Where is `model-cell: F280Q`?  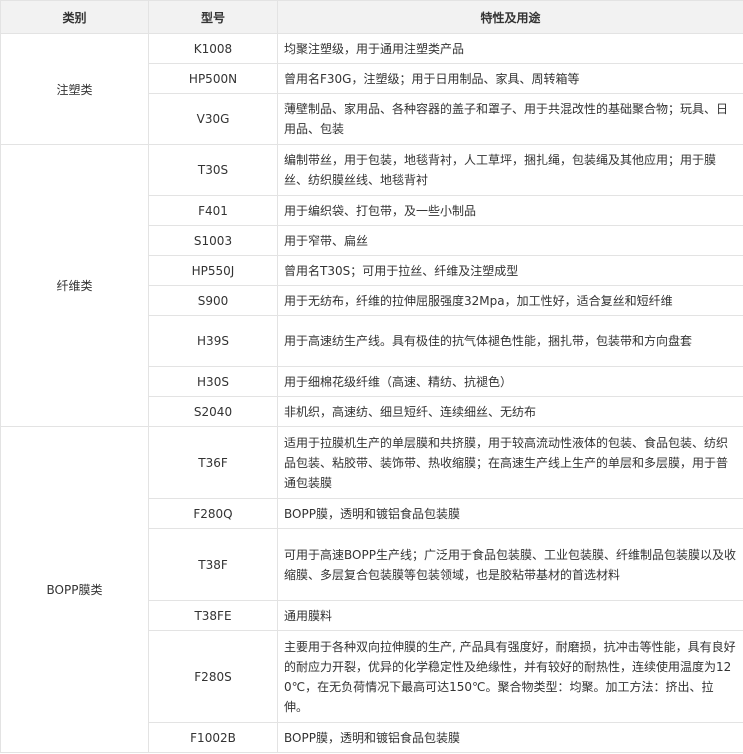
model-cell: F280Q is located at coordinates (213, 513).